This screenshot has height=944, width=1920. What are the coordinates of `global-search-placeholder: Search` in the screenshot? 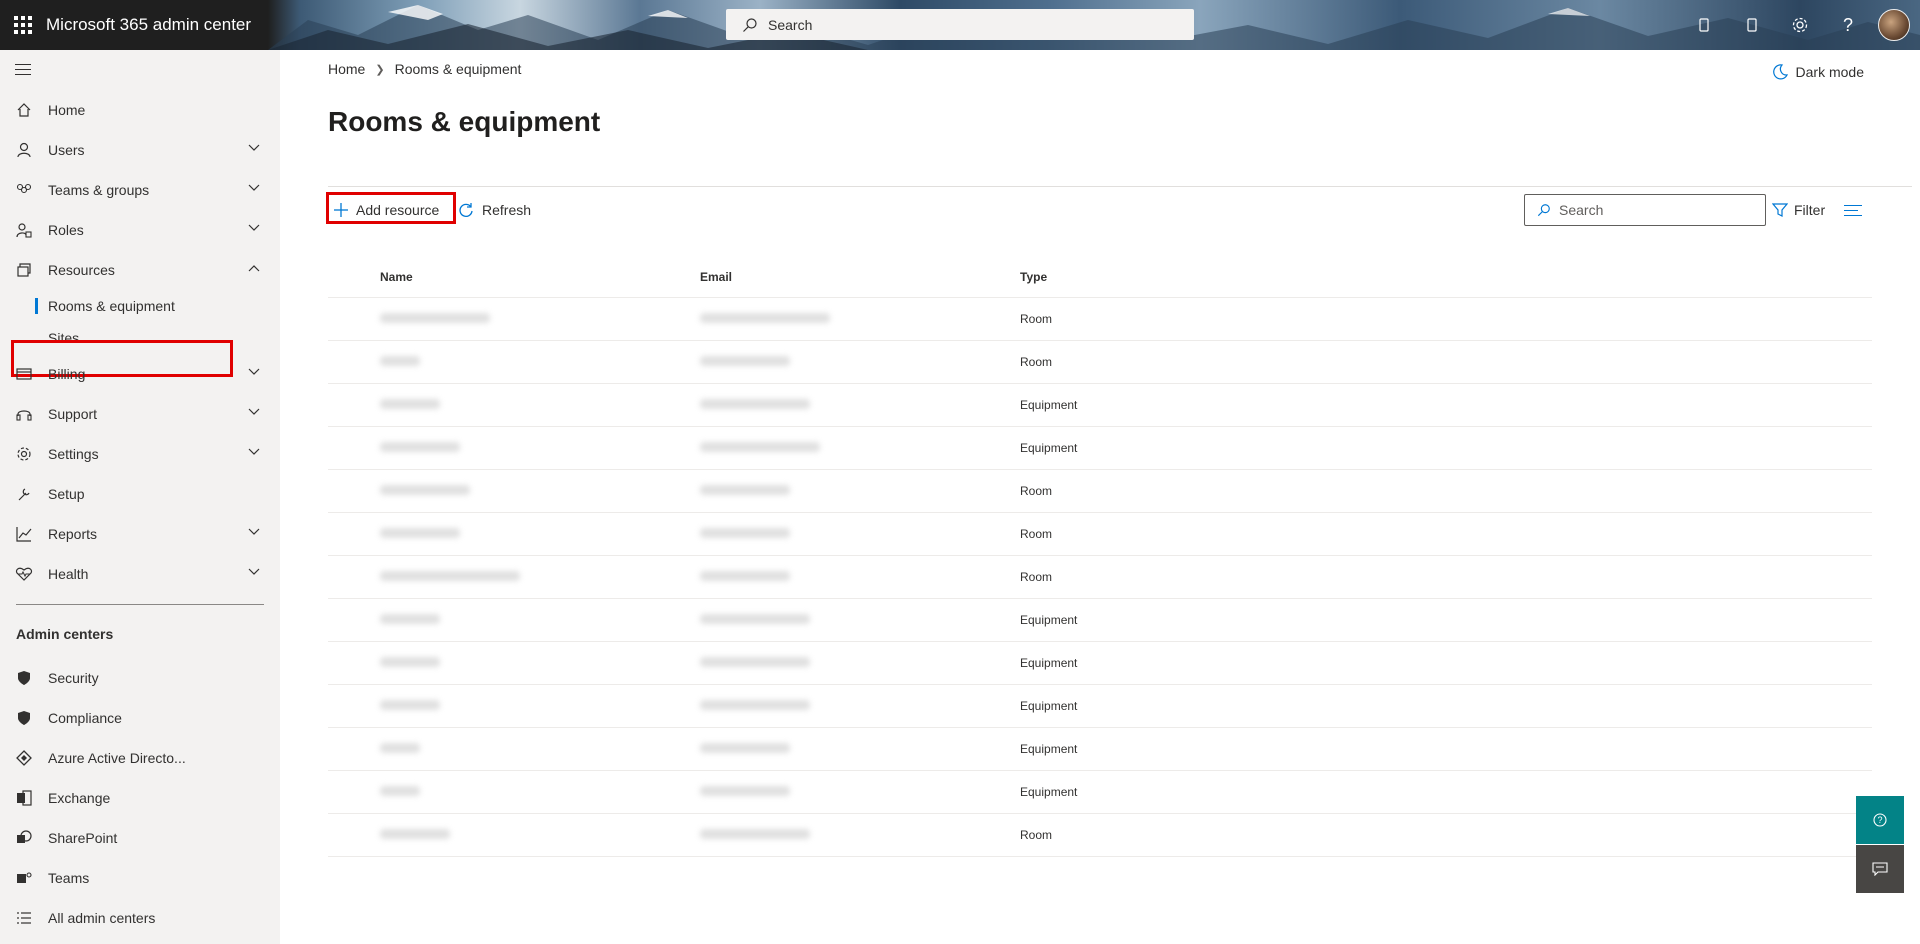 It's located at (790, 24).